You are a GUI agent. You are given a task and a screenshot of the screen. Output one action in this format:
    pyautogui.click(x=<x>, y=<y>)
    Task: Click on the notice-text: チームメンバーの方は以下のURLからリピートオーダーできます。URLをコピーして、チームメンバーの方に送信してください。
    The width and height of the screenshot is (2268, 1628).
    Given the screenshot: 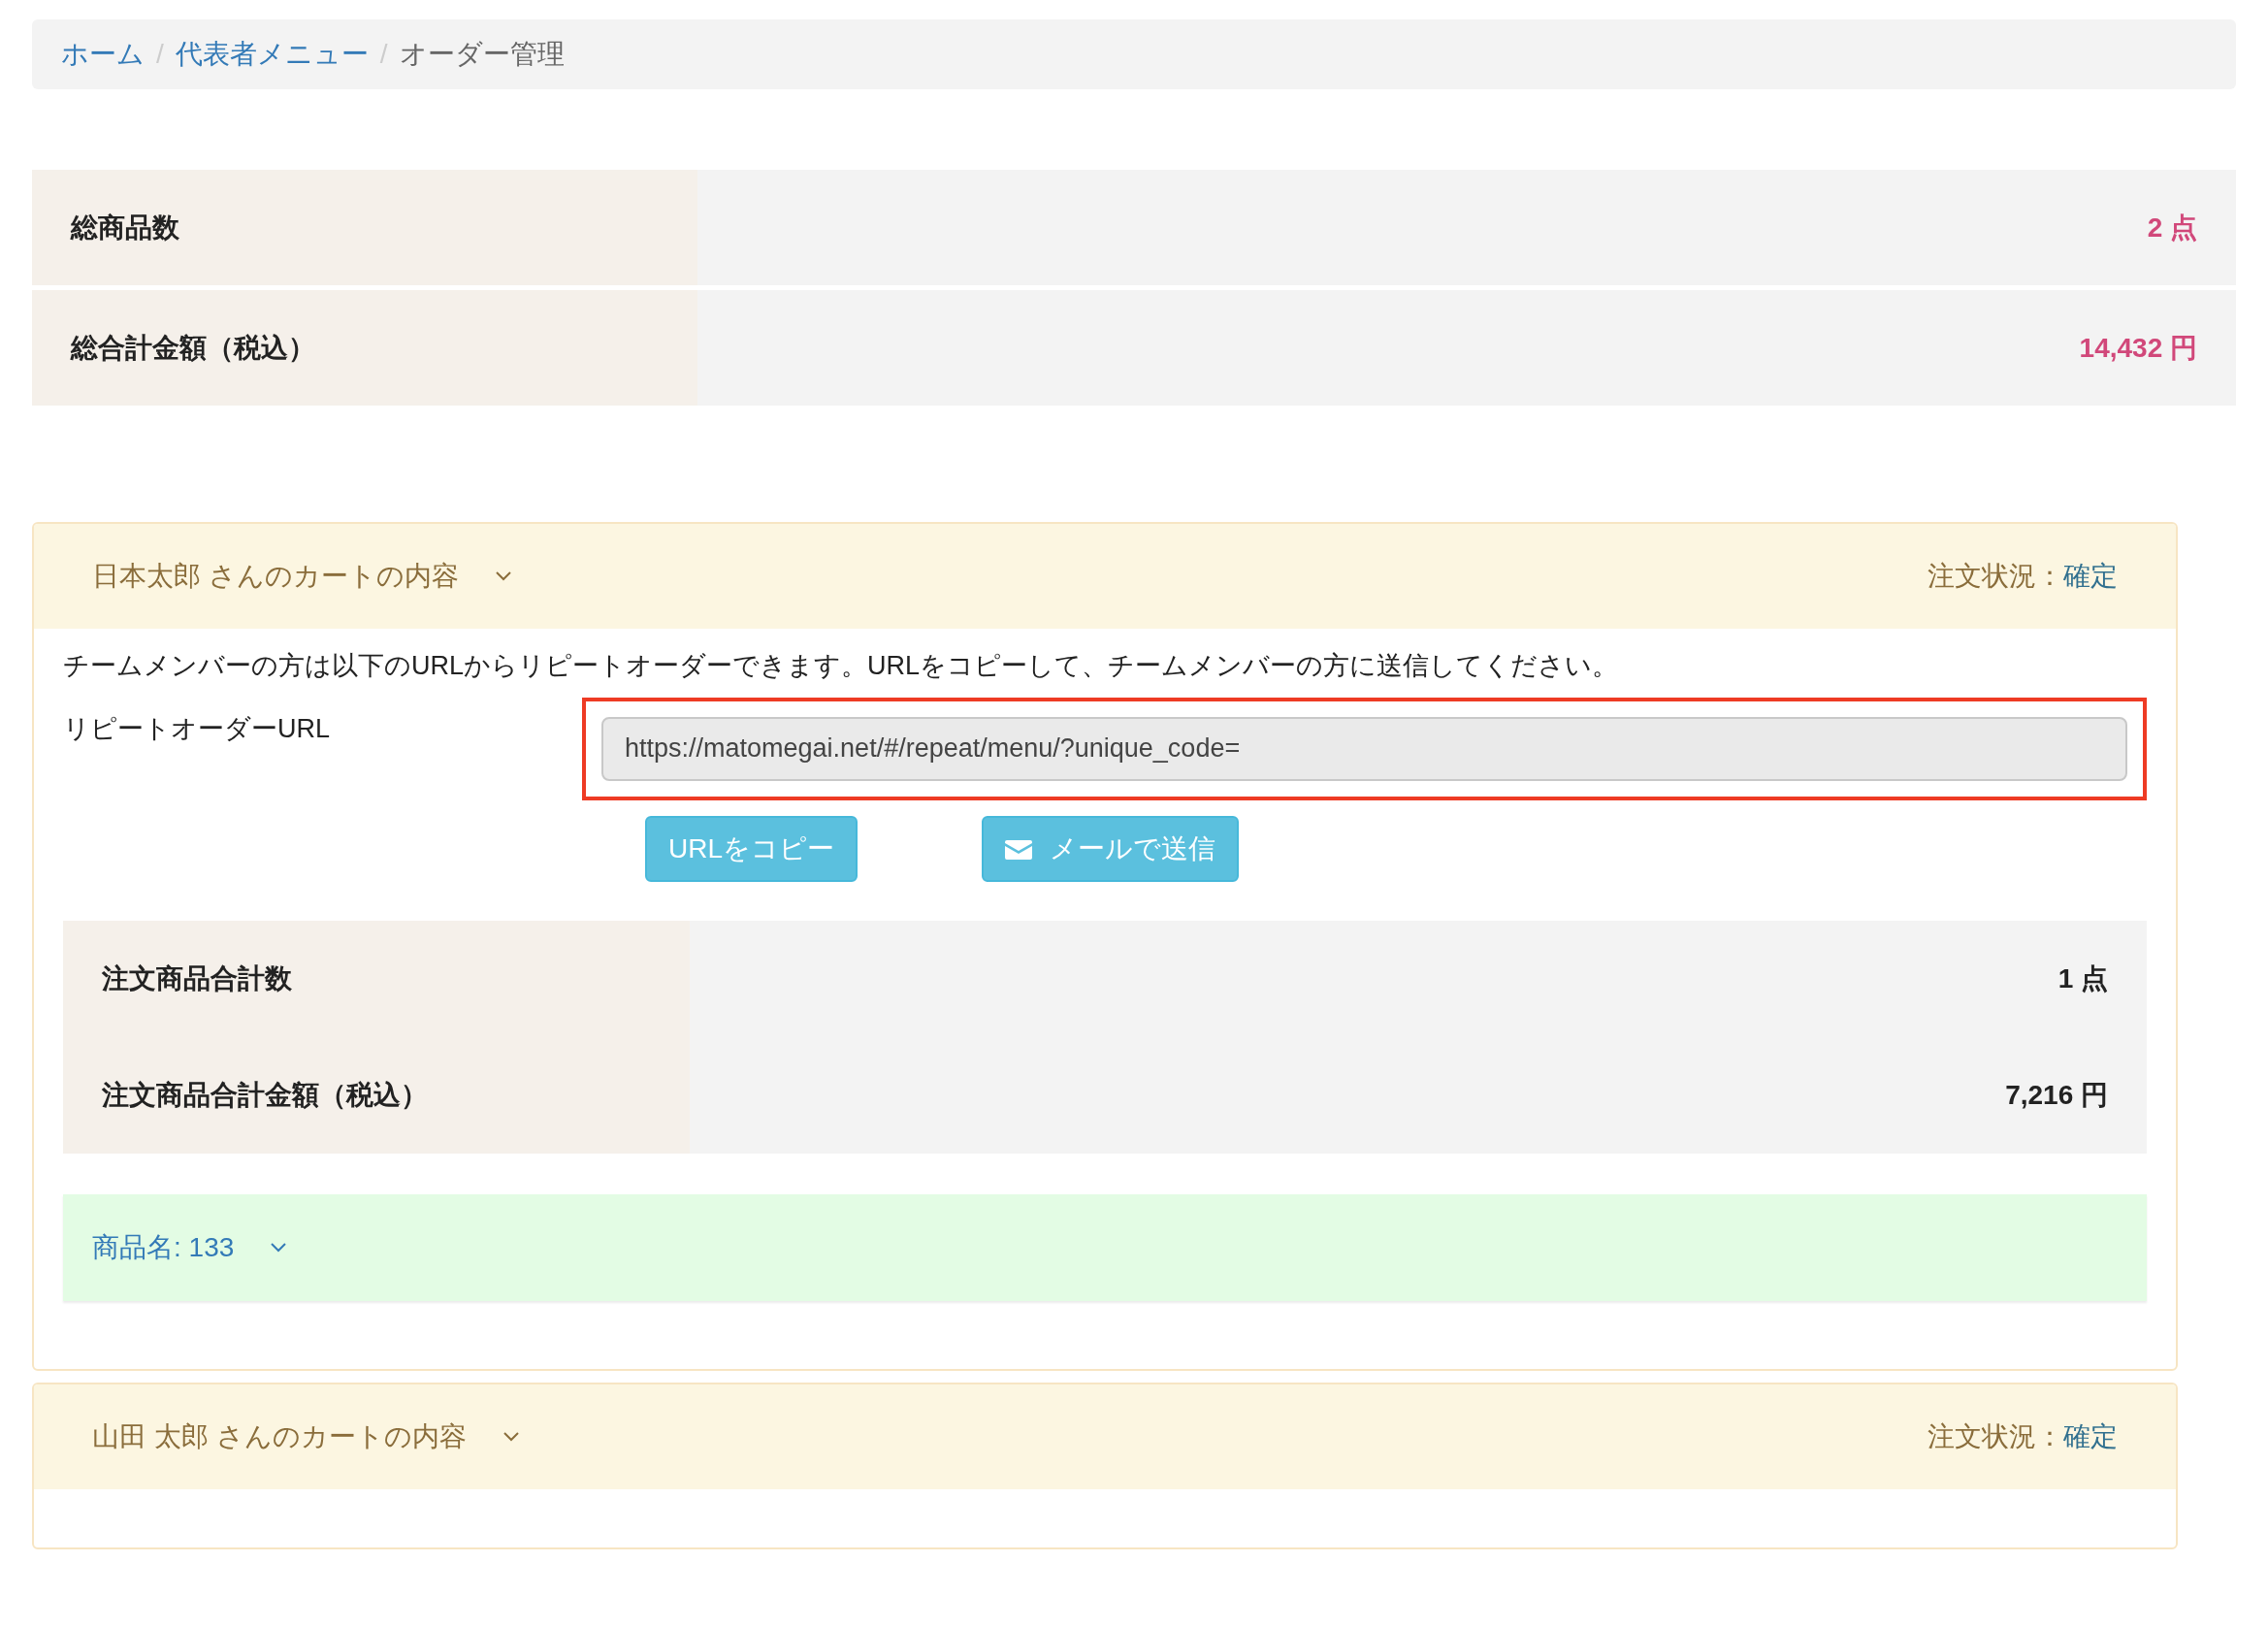 What is the action you would take?
    pyautogui.click(x=841, y=666)
    